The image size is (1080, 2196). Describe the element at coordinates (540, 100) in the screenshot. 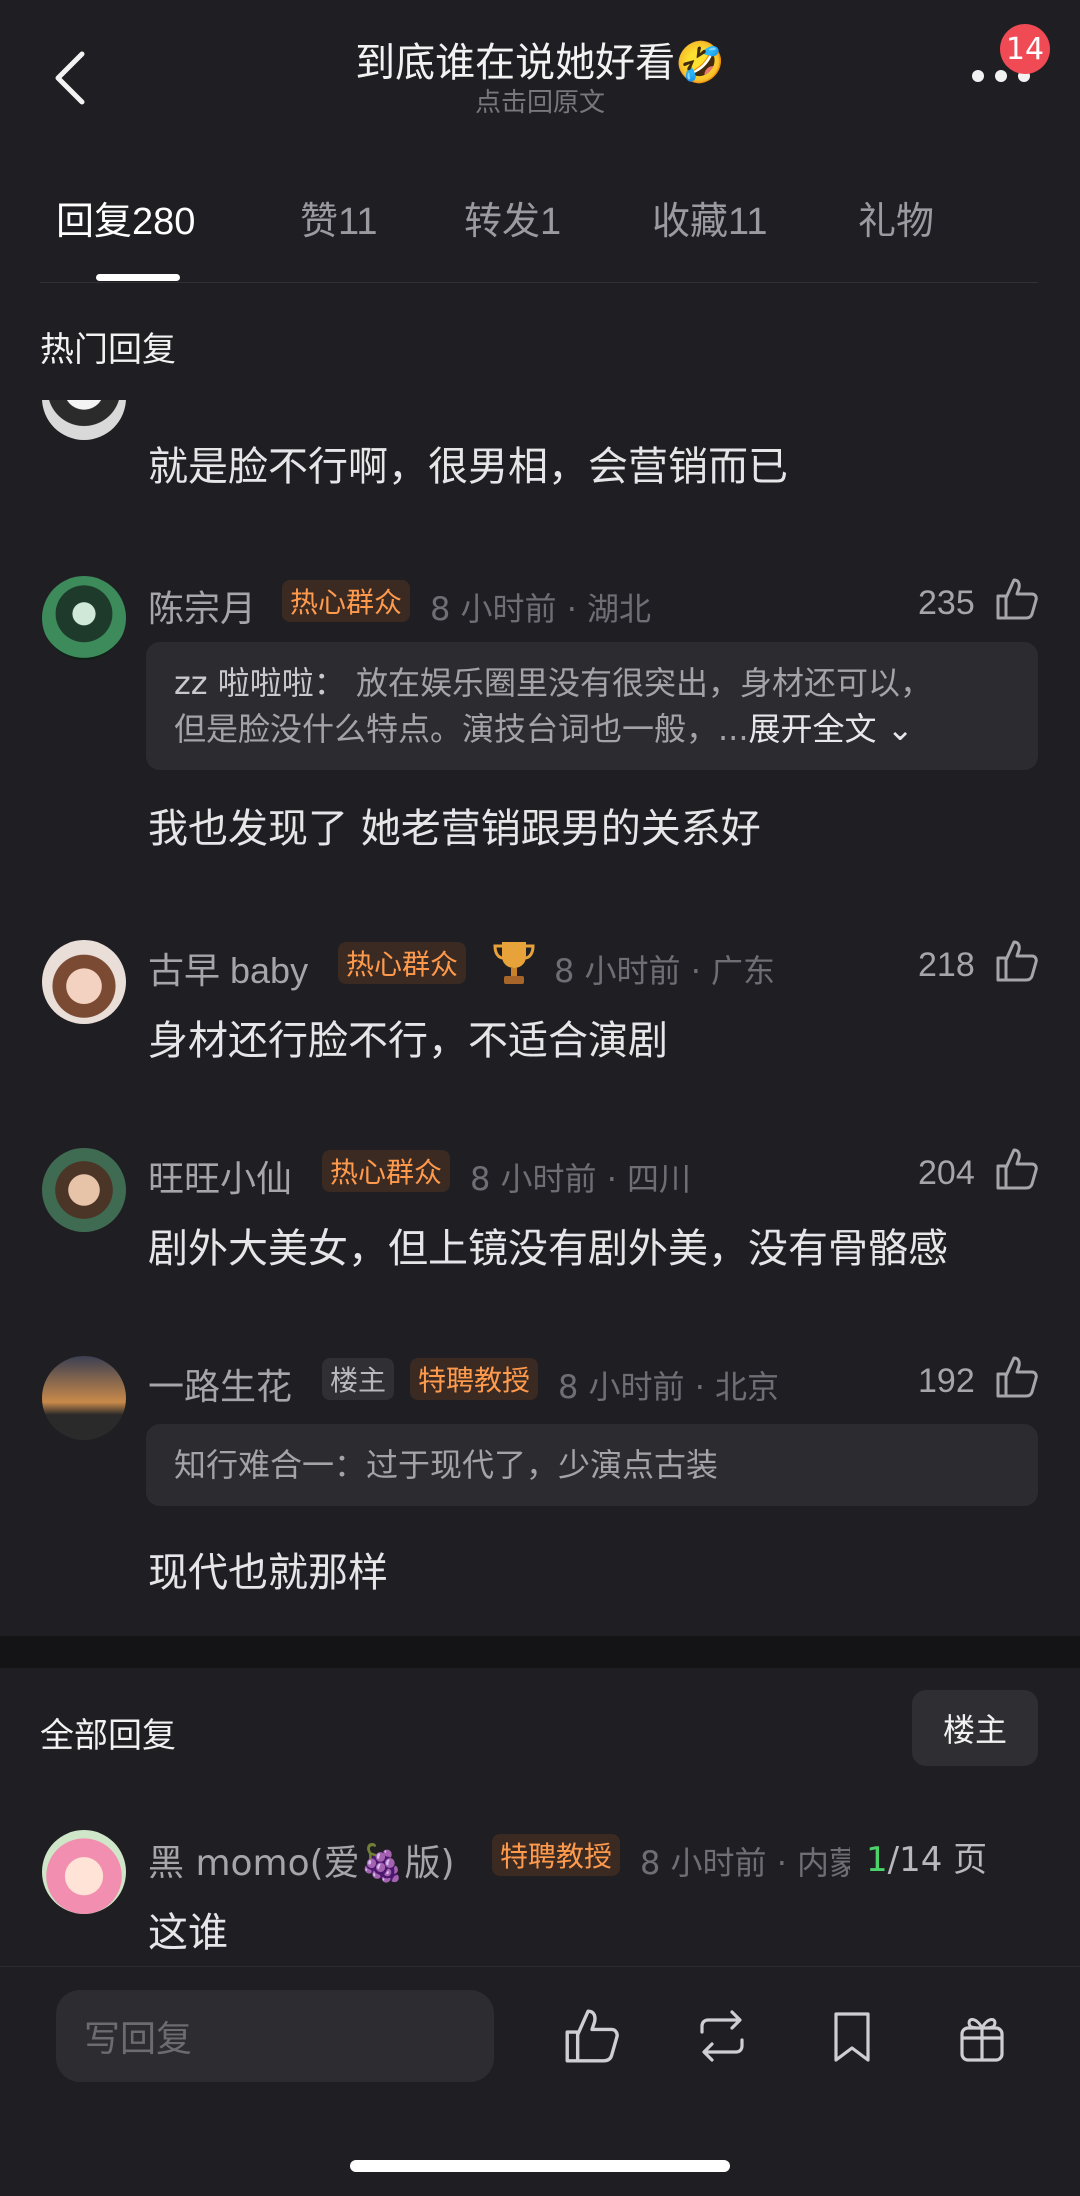

I see `back-to-original-link: 点击回原文` at that location.